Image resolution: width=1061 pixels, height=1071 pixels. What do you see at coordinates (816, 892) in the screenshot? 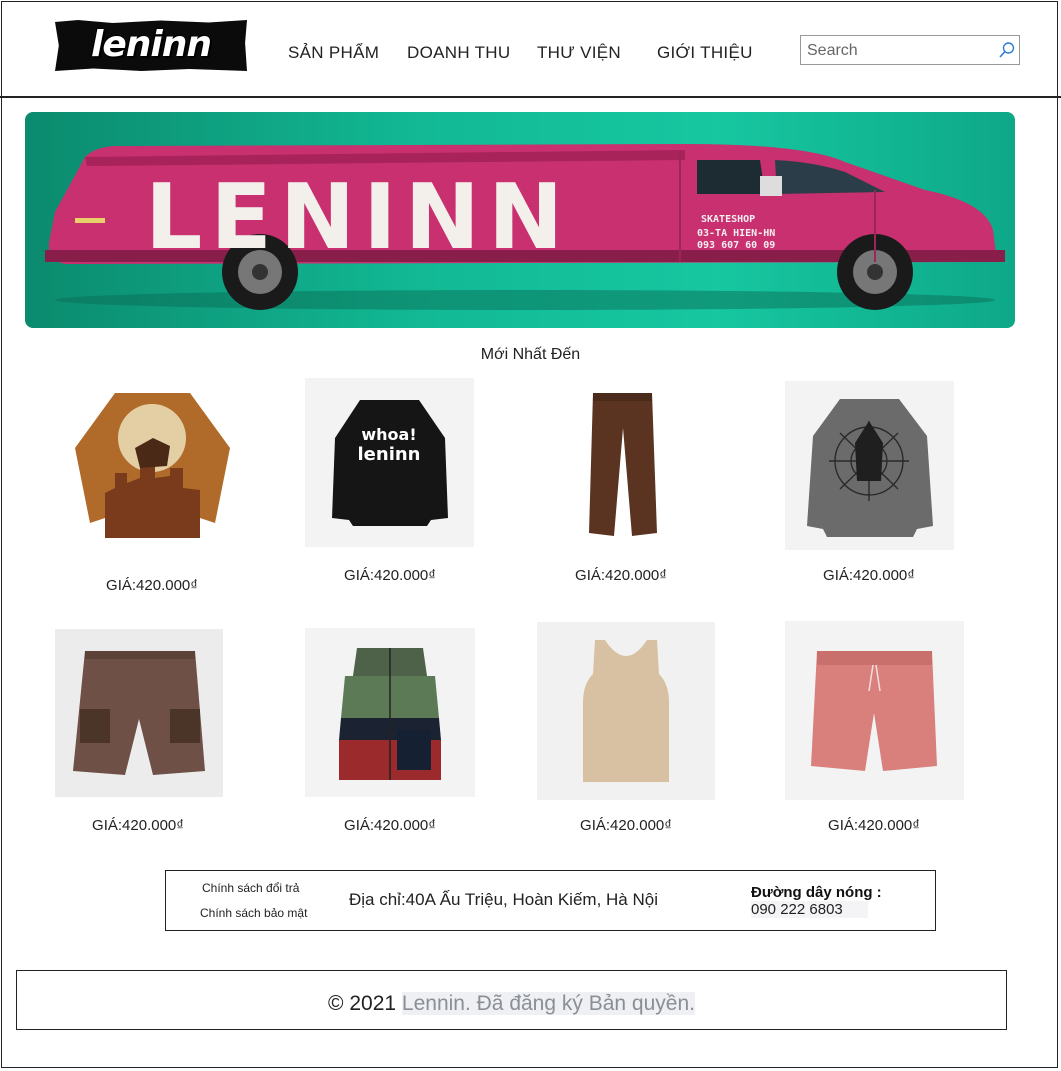
I see `hotline-label: Đường dây nóng :` at bounding box center [816, 892].